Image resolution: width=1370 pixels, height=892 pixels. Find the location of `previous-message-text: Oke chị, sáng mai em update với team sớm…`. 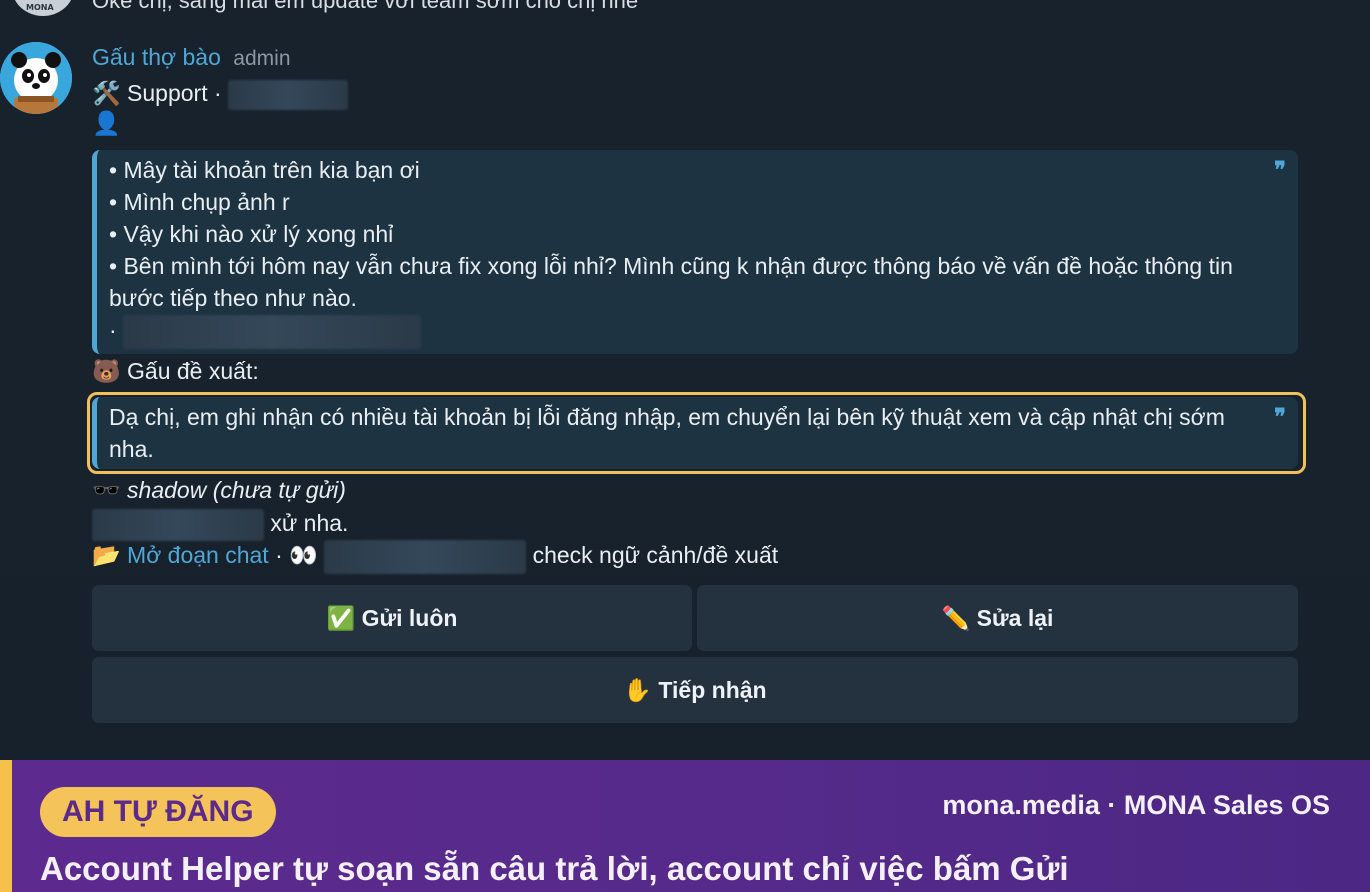

previous-message-text: Oke chị, sáng mai em update với team sớm… is located at coordinates (365, 6).